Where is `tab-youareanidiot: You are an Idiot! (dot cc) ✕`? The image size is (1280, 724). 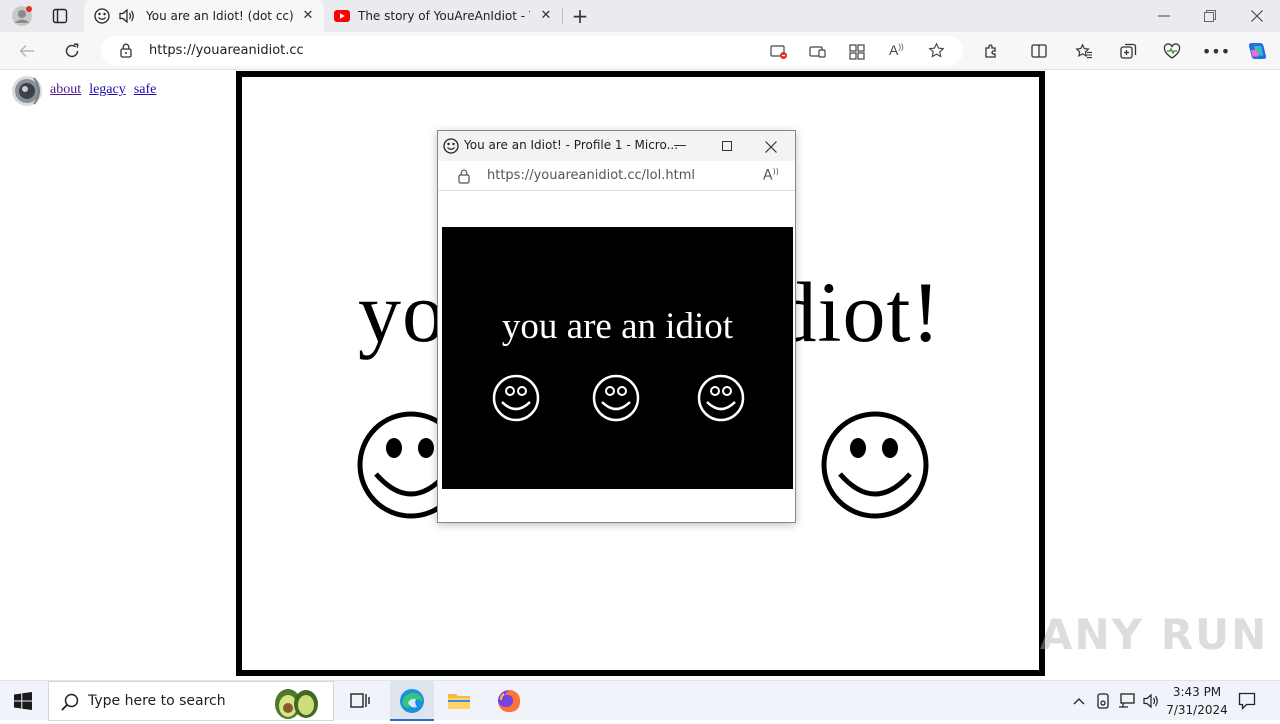
tab-youareanidiot: You are an Idiot! (dot cc) ✕ is located at coordinates (204, 16).